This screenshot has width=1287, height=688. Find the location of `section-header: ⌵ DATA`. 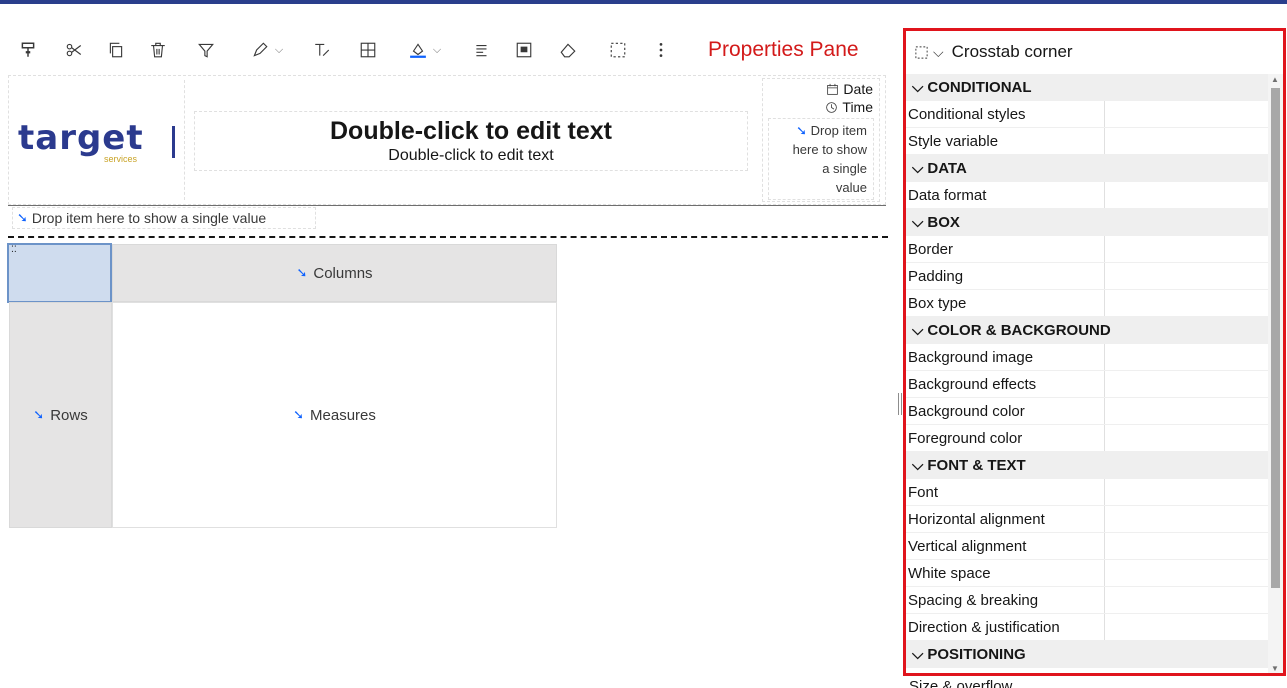

section-header: ⌵ DATA is located at coordinates (1087, 168).